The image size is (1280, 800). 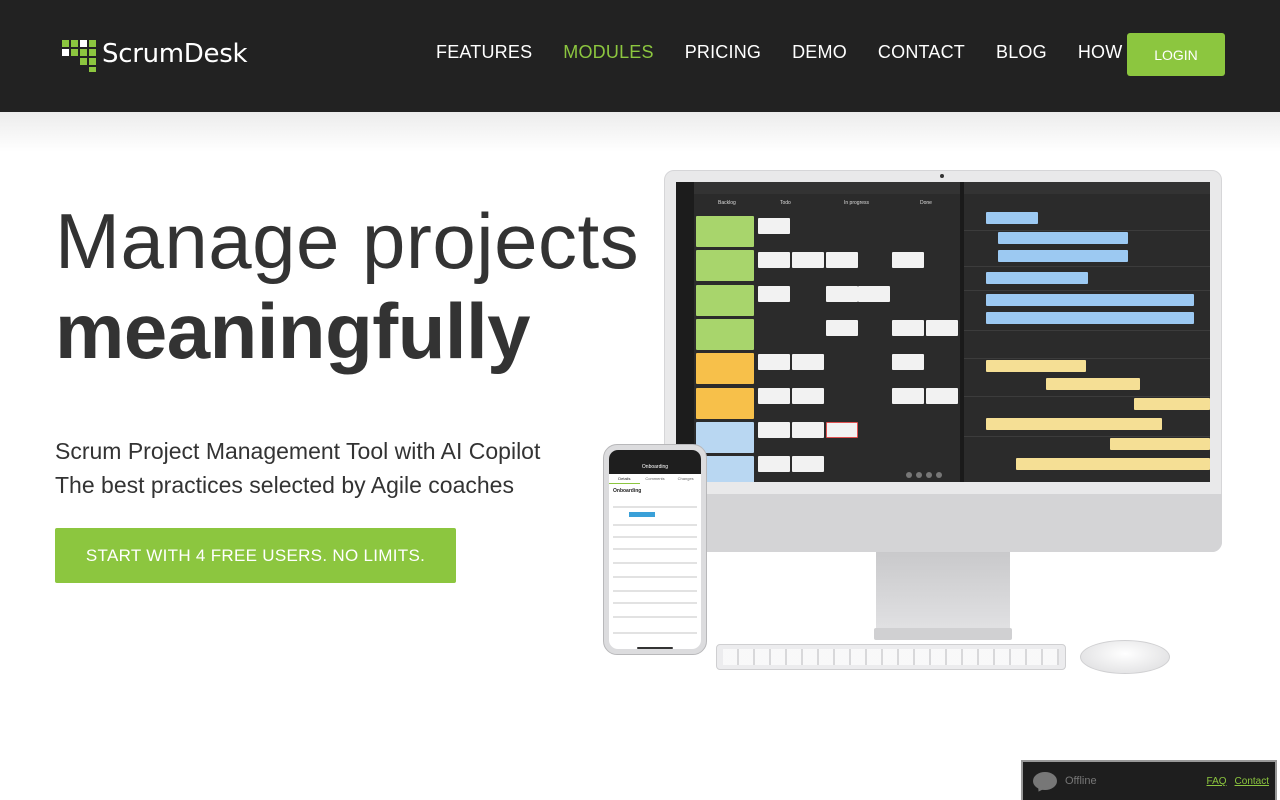 What do you see at coordinates (926, 203) in the screenshot?
I see `column-done: Done` at bounding box center [926, 203].